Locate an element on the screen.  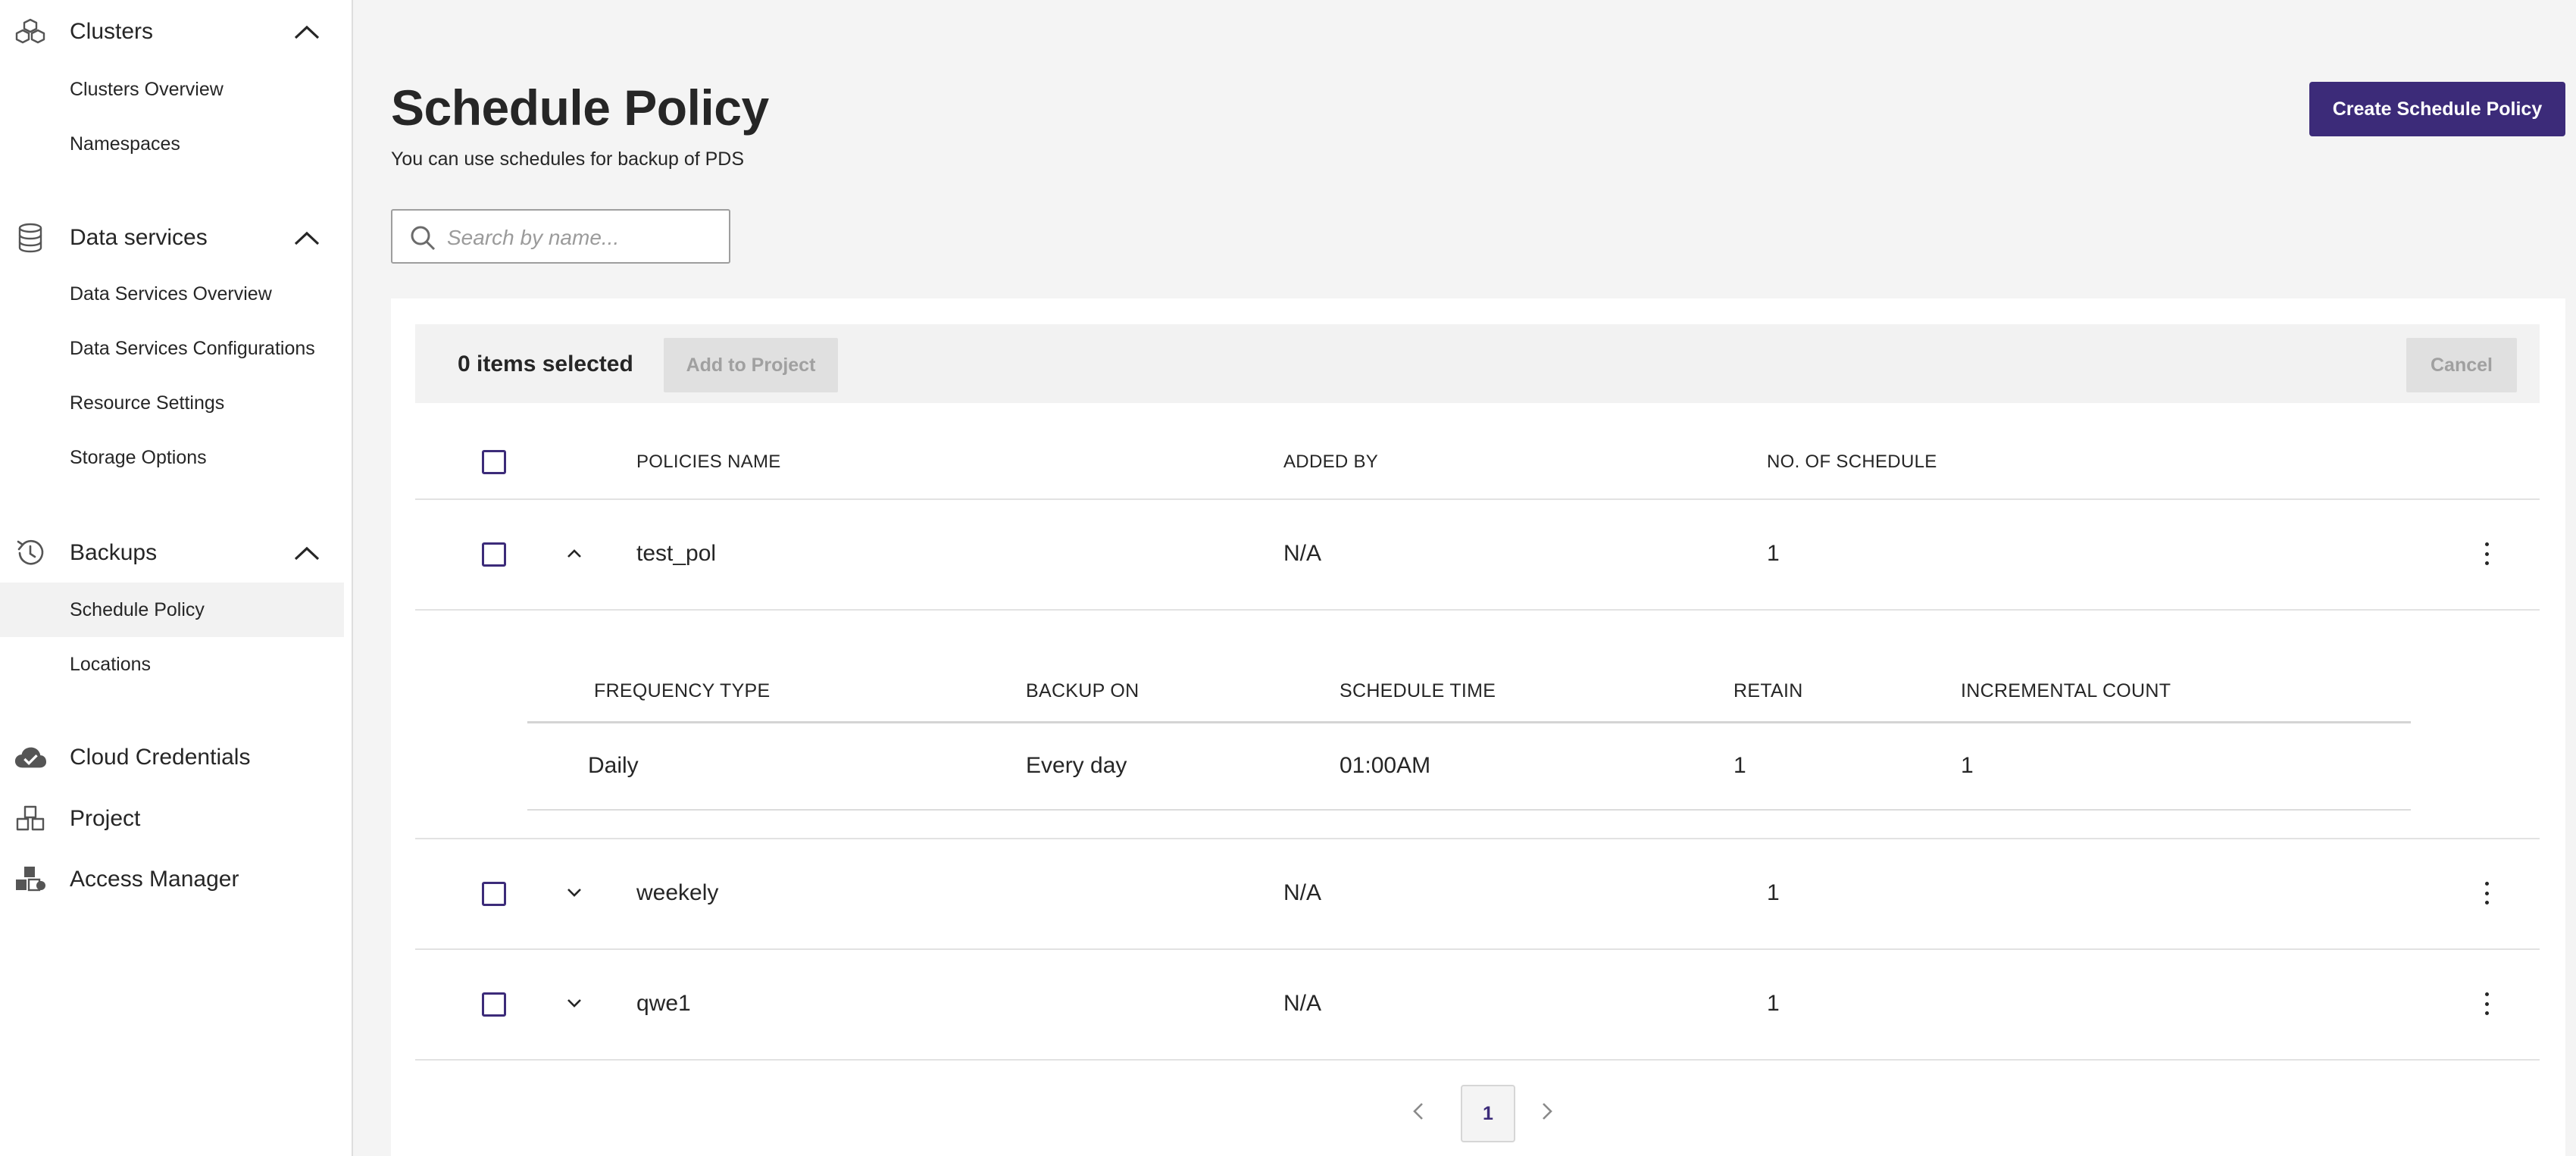
clusters-icon is located at coordinates (31, 31).